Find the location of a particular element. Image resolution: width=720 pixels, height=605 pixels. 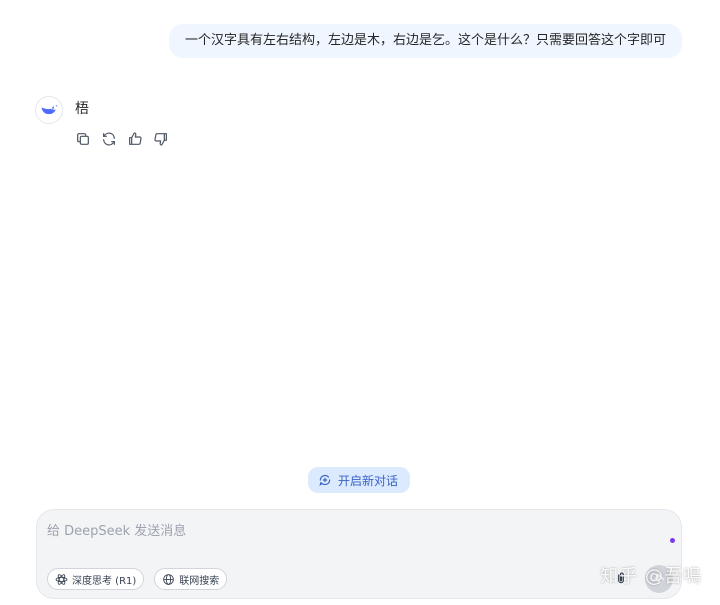

deep-think-toggle: 深度思考 (R1) is located at coordinates (96, 579).